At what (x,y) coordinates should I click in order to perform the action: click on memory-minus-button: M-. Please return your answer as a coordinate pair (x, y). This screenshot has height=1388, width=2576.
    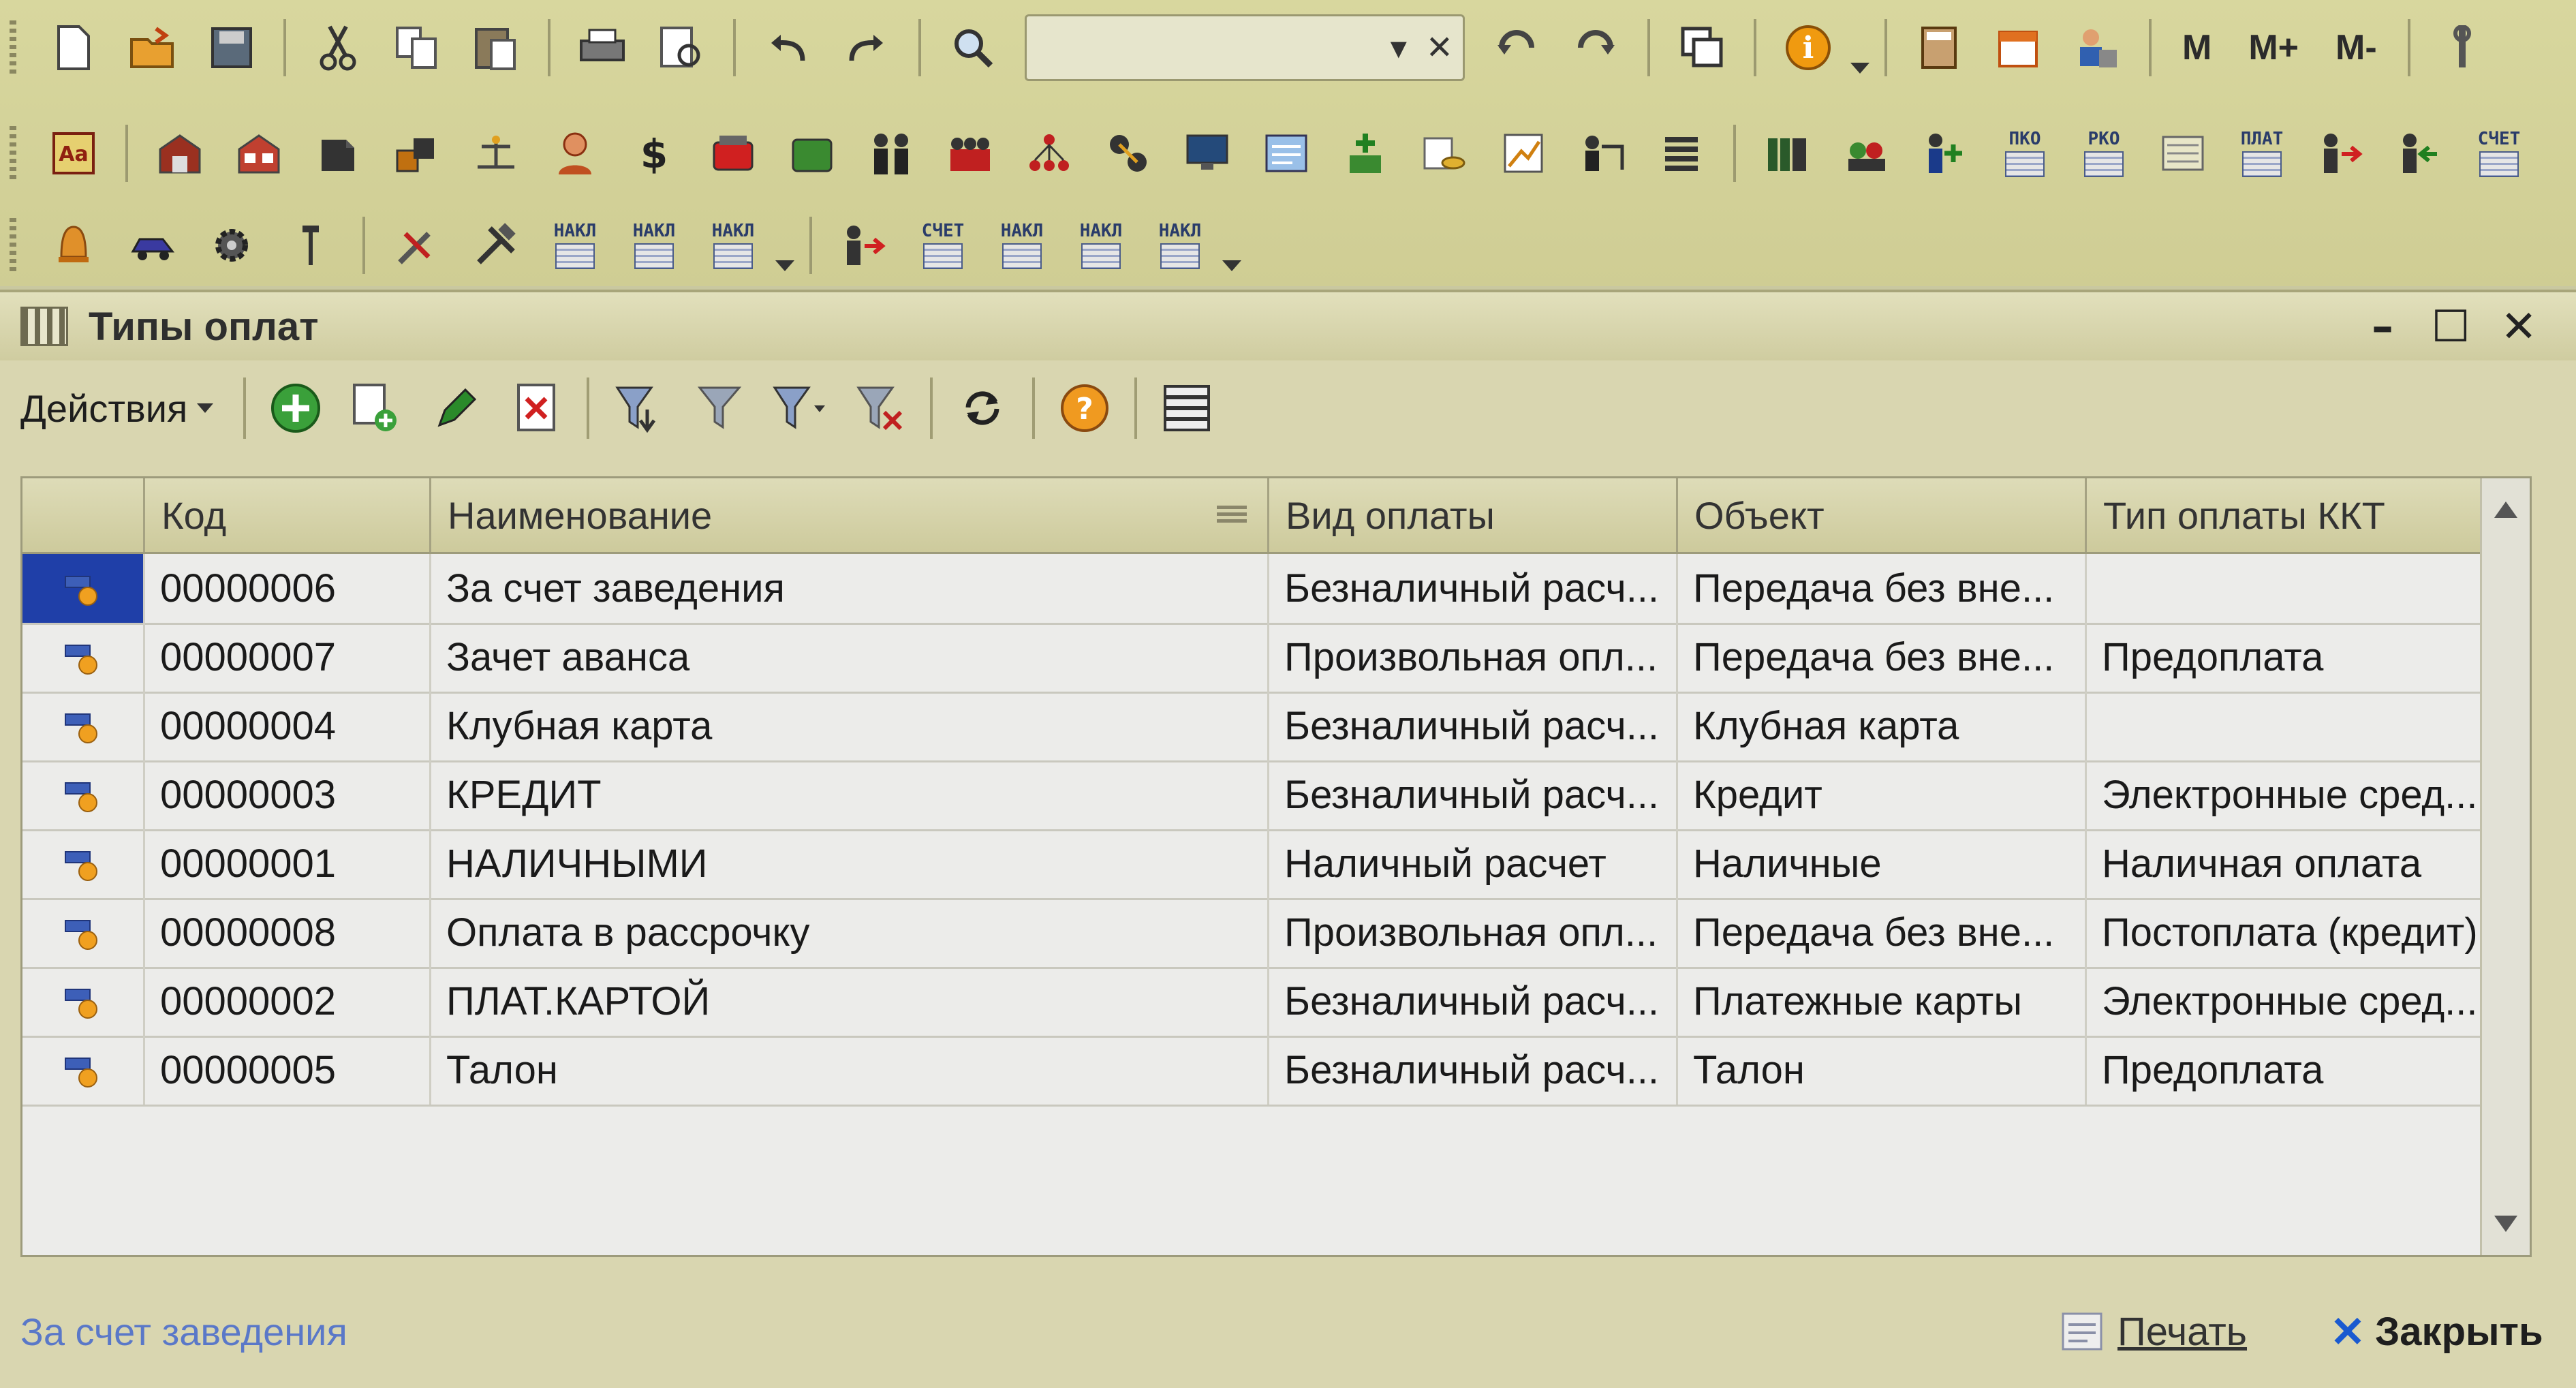
    Looking at the image, I should click on (2356, 48).